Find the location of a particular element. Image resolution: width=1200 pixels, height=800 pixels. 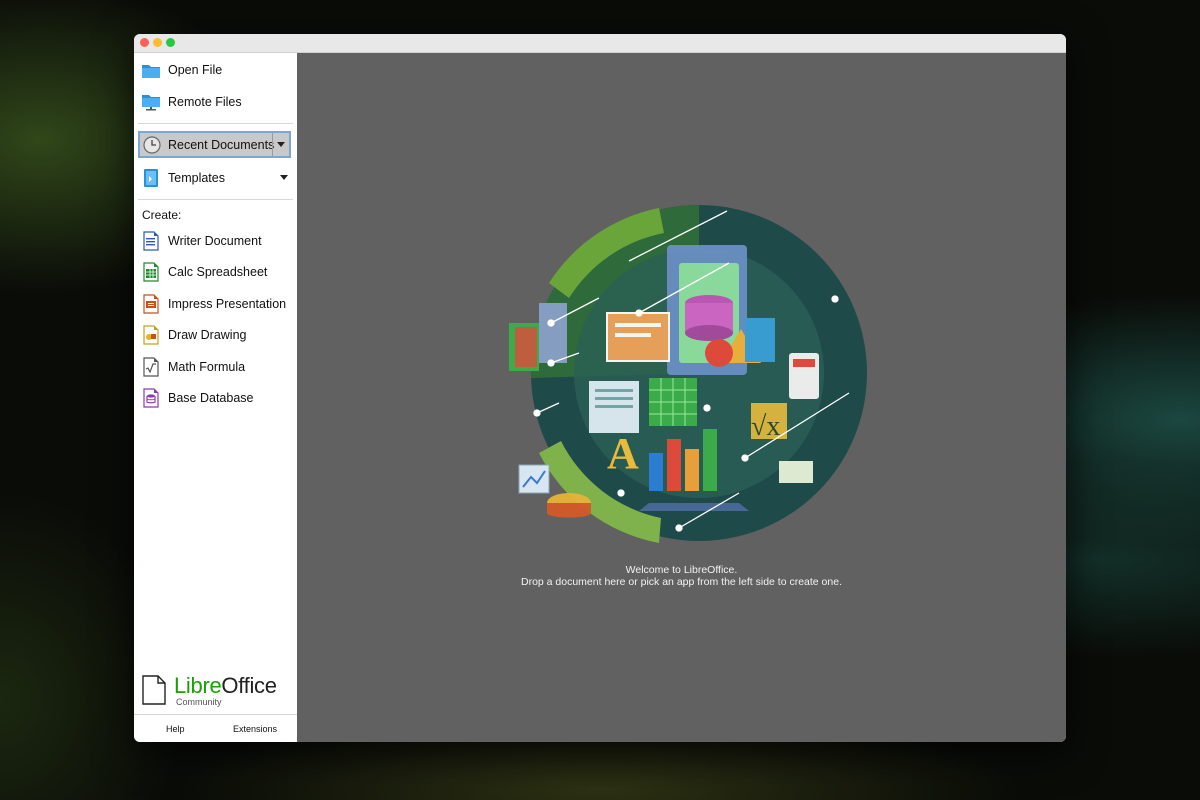

create-draw-drawing: Draw Drawing is located at coordinates (215, 335).